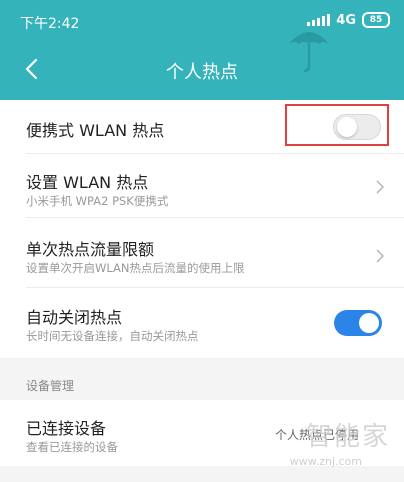 Image resolution: width=404 pixels, height=482 pixels. Describe the element at coordinates (347, 437) in the screenshot. I see `watermark-logo: 智能家` at that location.